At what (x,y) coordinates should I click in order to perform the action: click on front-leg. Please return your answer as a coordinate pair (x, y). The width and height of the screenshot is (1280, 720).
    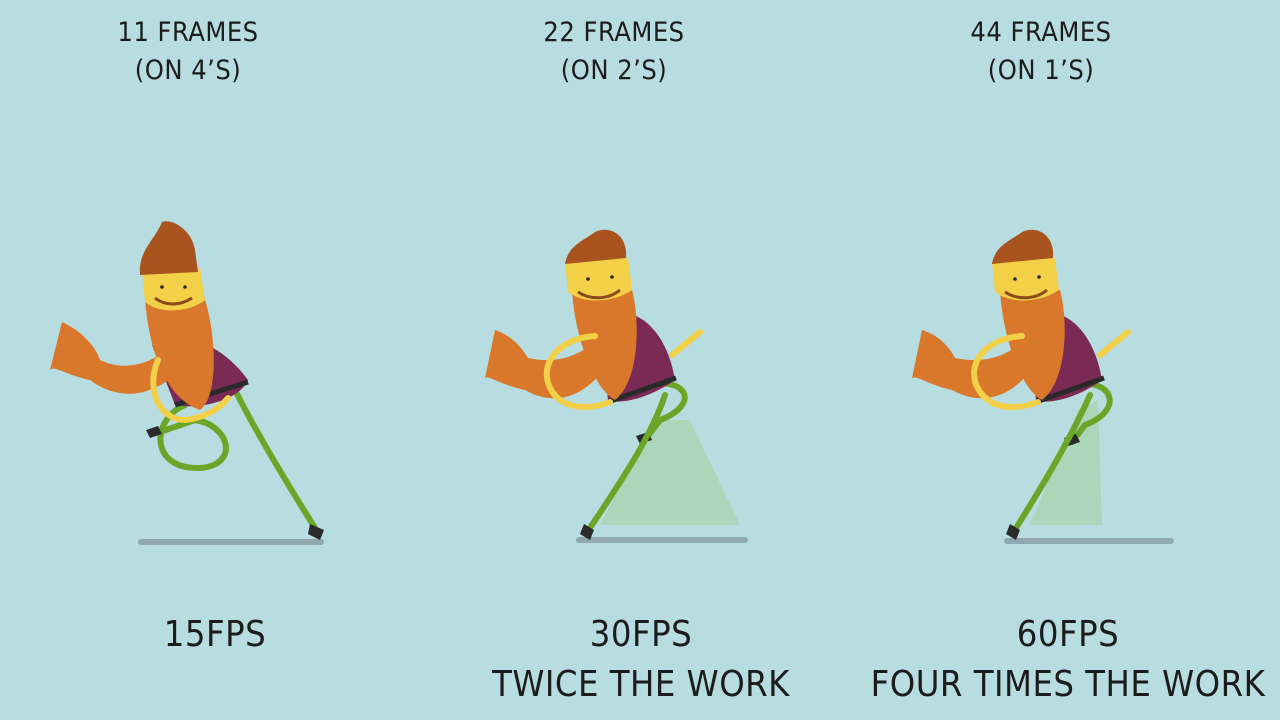
    Looking at the image, I should click on (275, 459).